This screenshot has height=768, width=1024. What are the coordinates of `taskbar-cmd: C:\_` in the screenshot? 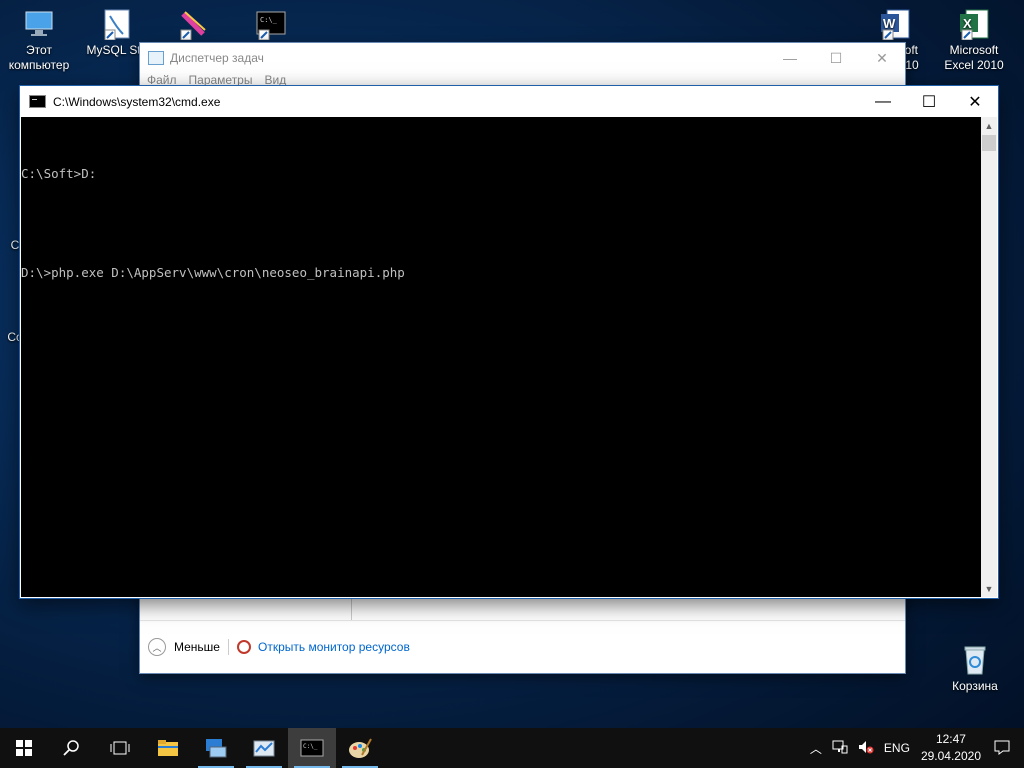 It's located at (312, 748).